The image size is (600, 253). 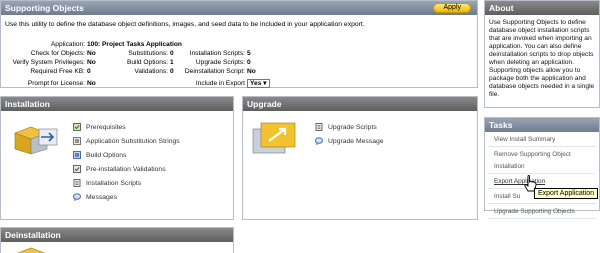 I want to click on build-options-label: Build Options:, so click(x=147, y=62).